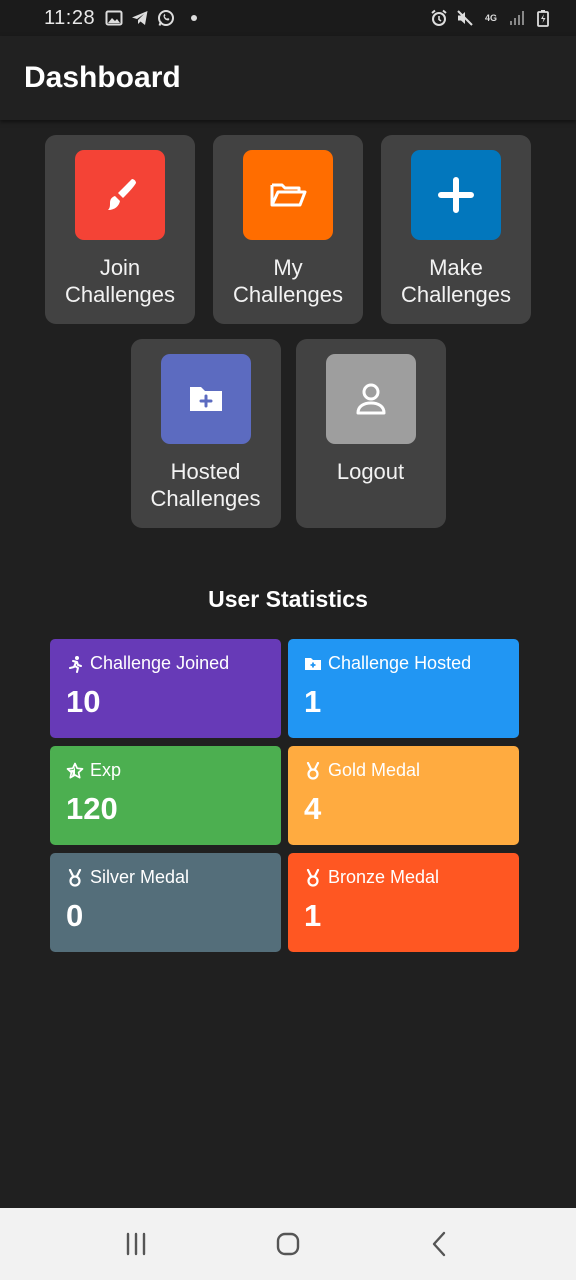 The image size is (576, 1280). I want to click on recent-apps-icon, so click(136, 1244).